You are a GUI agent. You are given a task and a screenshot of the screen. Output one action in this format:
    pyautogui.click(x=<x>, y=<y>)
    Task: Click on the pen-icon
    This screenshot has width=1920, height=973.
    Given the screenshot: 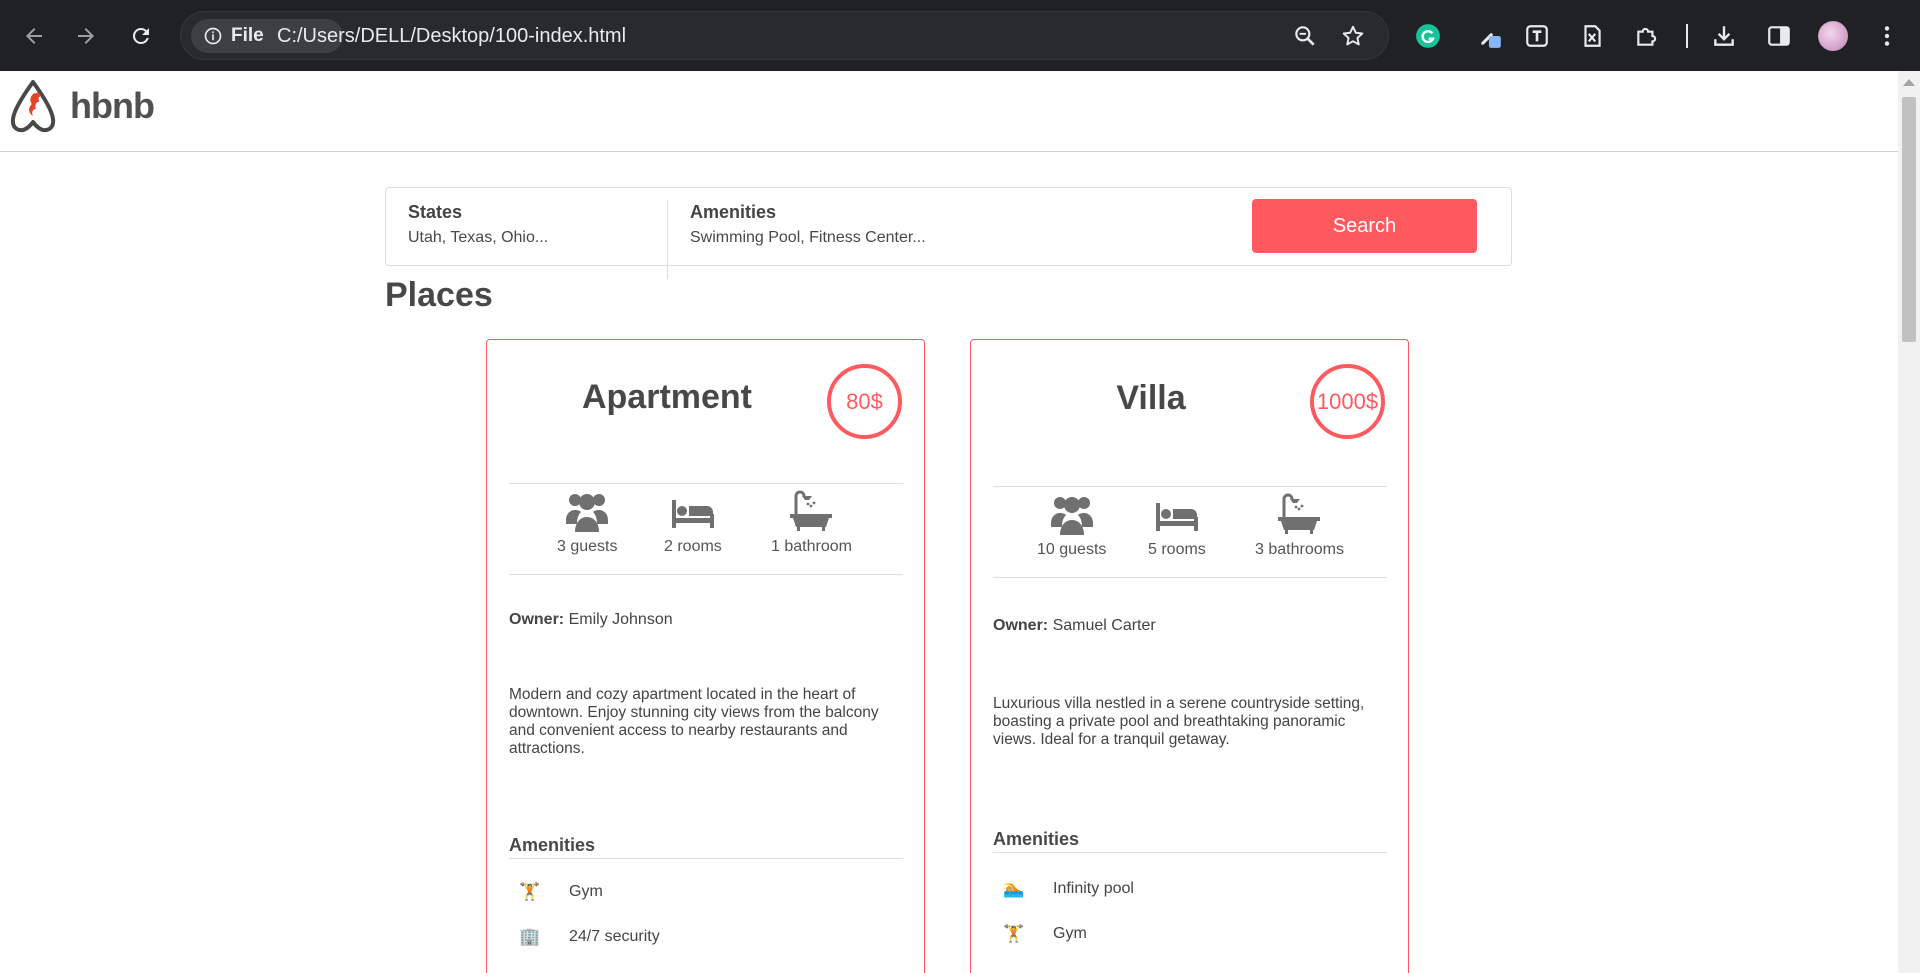 What is the action you would take?
    pyautogui.click(x=1491, y=40)
    